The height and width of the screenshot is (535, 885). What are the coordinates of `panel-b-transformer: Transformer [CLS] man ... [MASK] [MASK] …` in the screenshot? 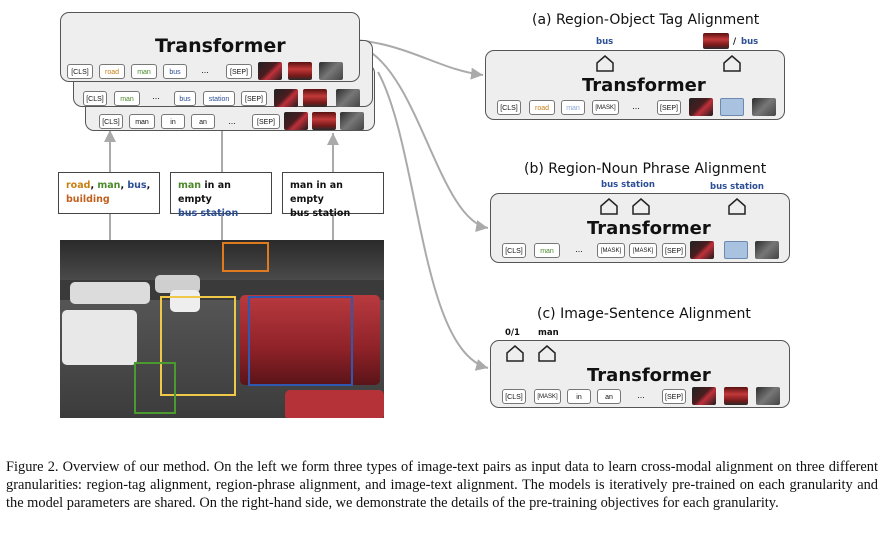 It's located at (640, 228).